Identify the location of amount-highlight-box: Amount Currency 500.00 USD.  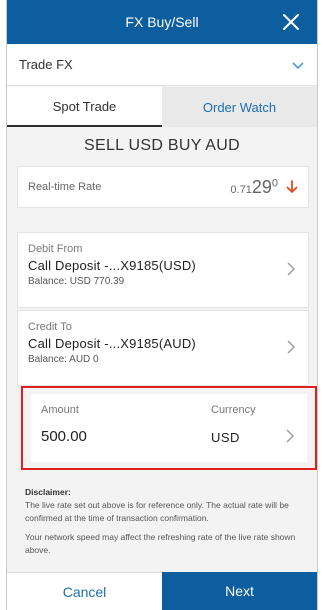
(169, 428).